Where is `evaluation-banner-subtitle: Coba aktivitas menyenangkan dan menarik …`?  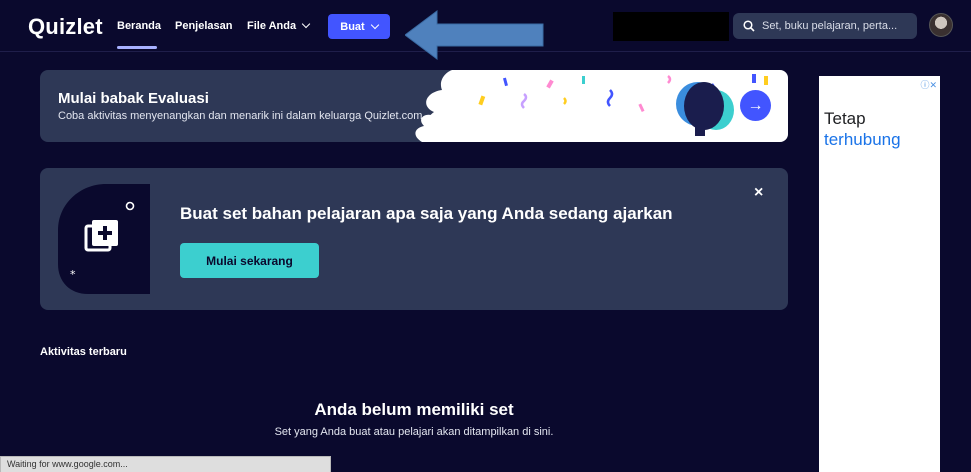
evaluation-banner-subtitle: Coba aktivitas menyenangkan dan menarik … is located at coordinates (240, 116).